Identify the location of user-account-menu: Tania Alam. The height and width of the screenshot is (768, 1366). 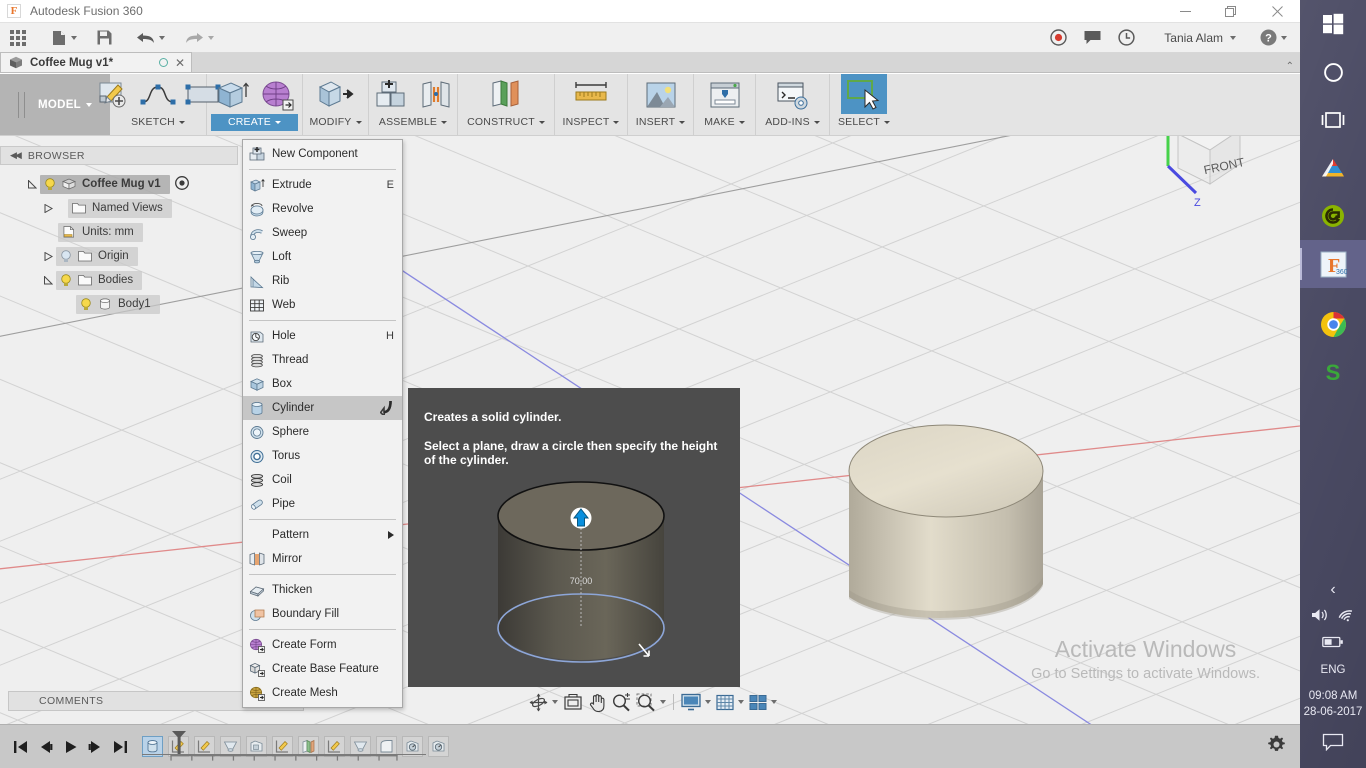
(1198, 38).